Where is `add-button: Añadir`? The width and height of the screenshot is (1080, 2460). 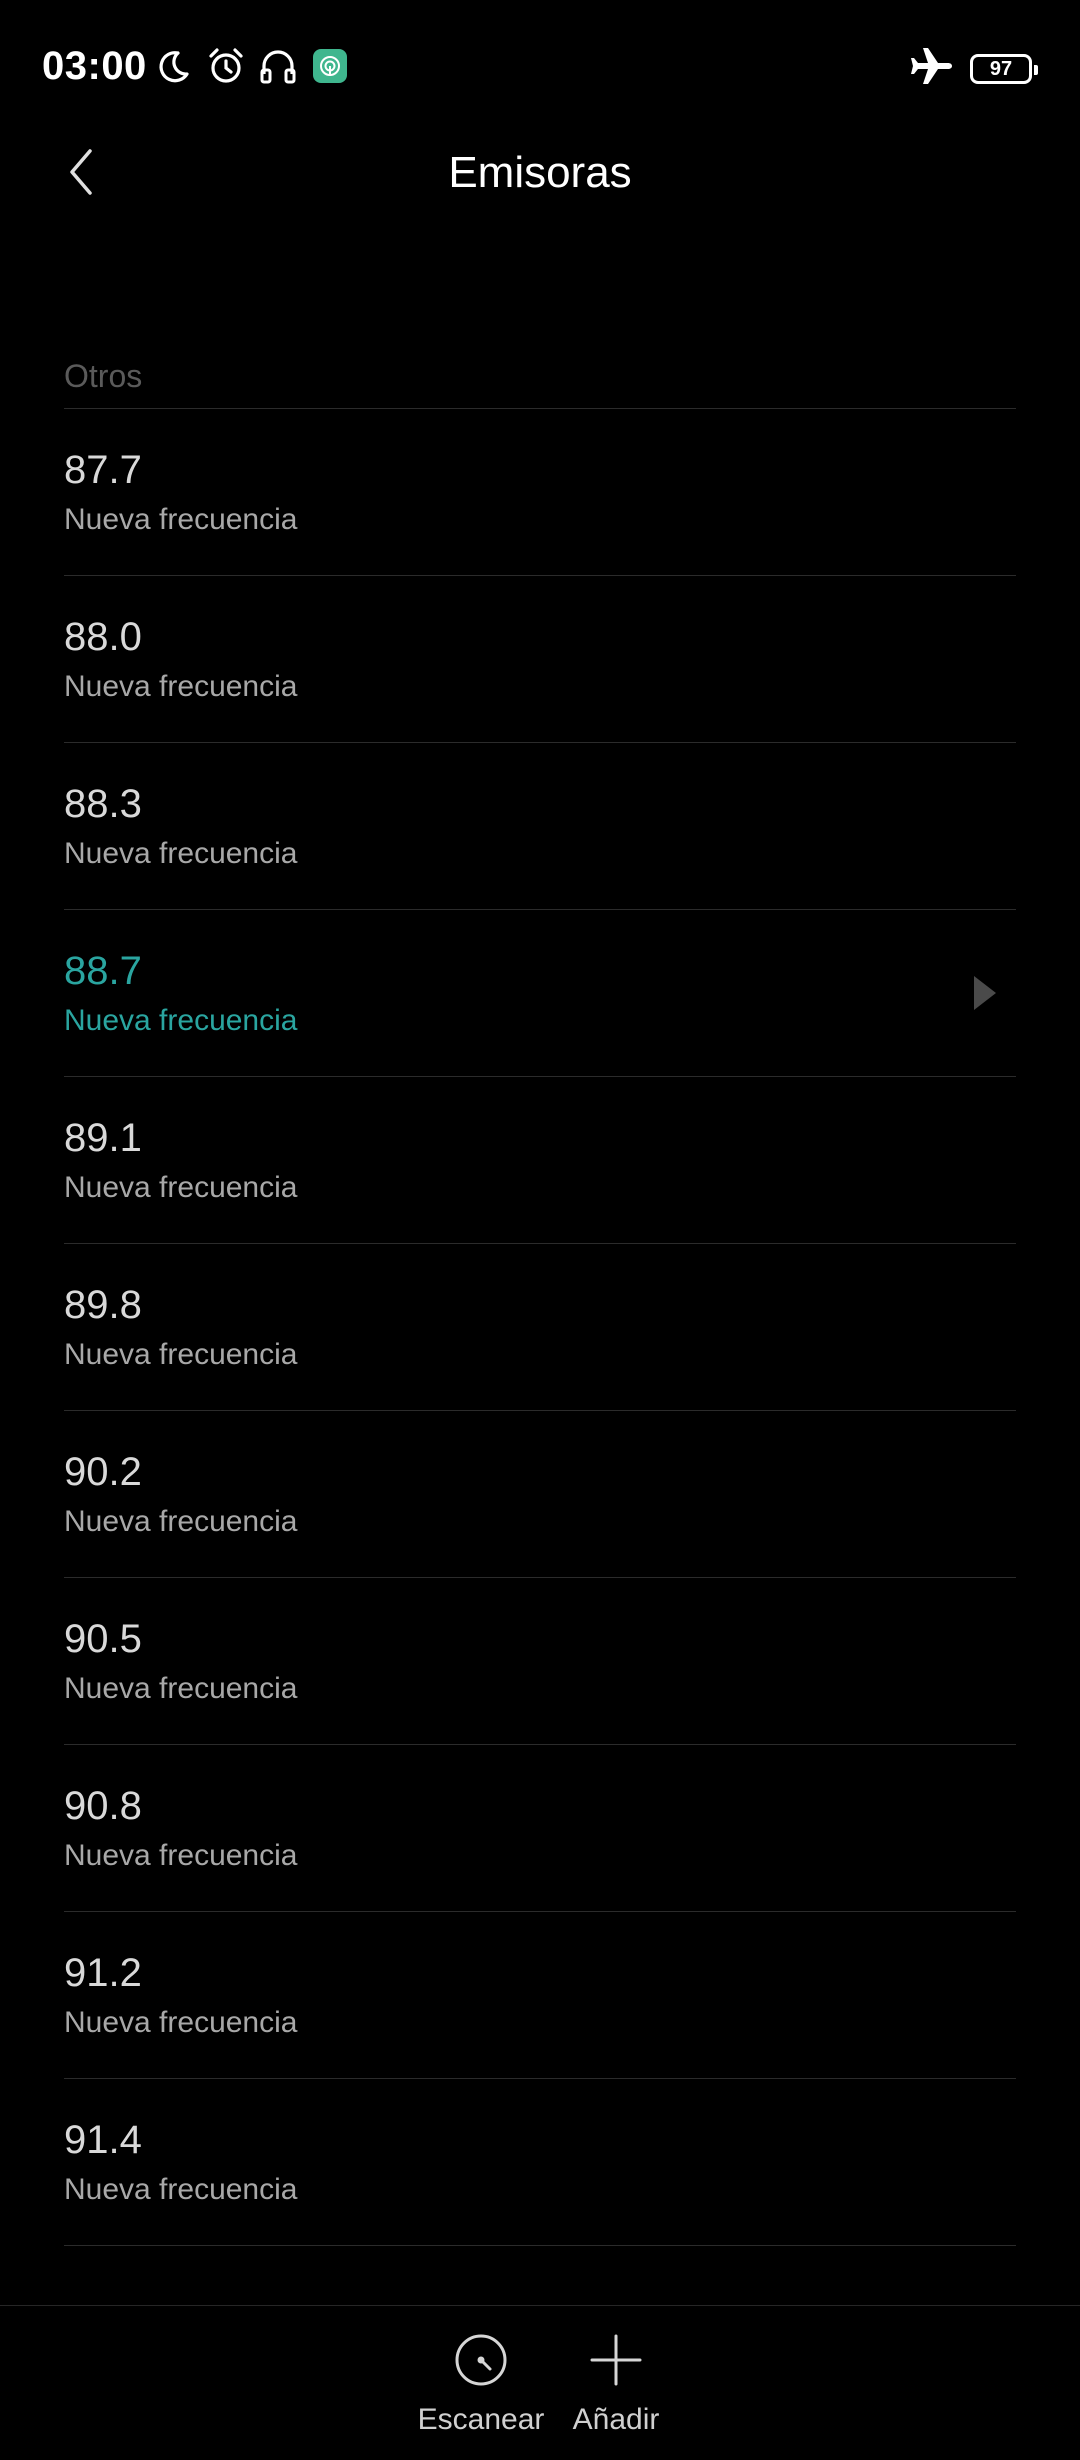
add-button: Añadir is located at coordinates (616, 2385).